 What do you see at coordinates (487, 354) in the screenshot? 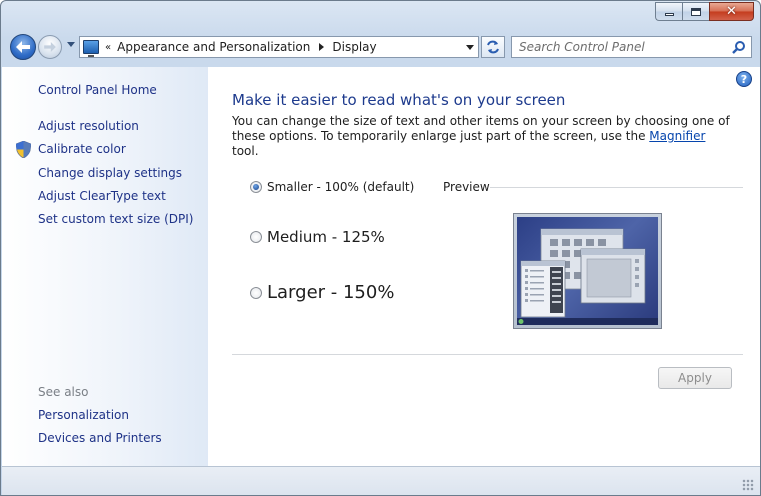
I see `content-divider` at bounding box center [487, 354].